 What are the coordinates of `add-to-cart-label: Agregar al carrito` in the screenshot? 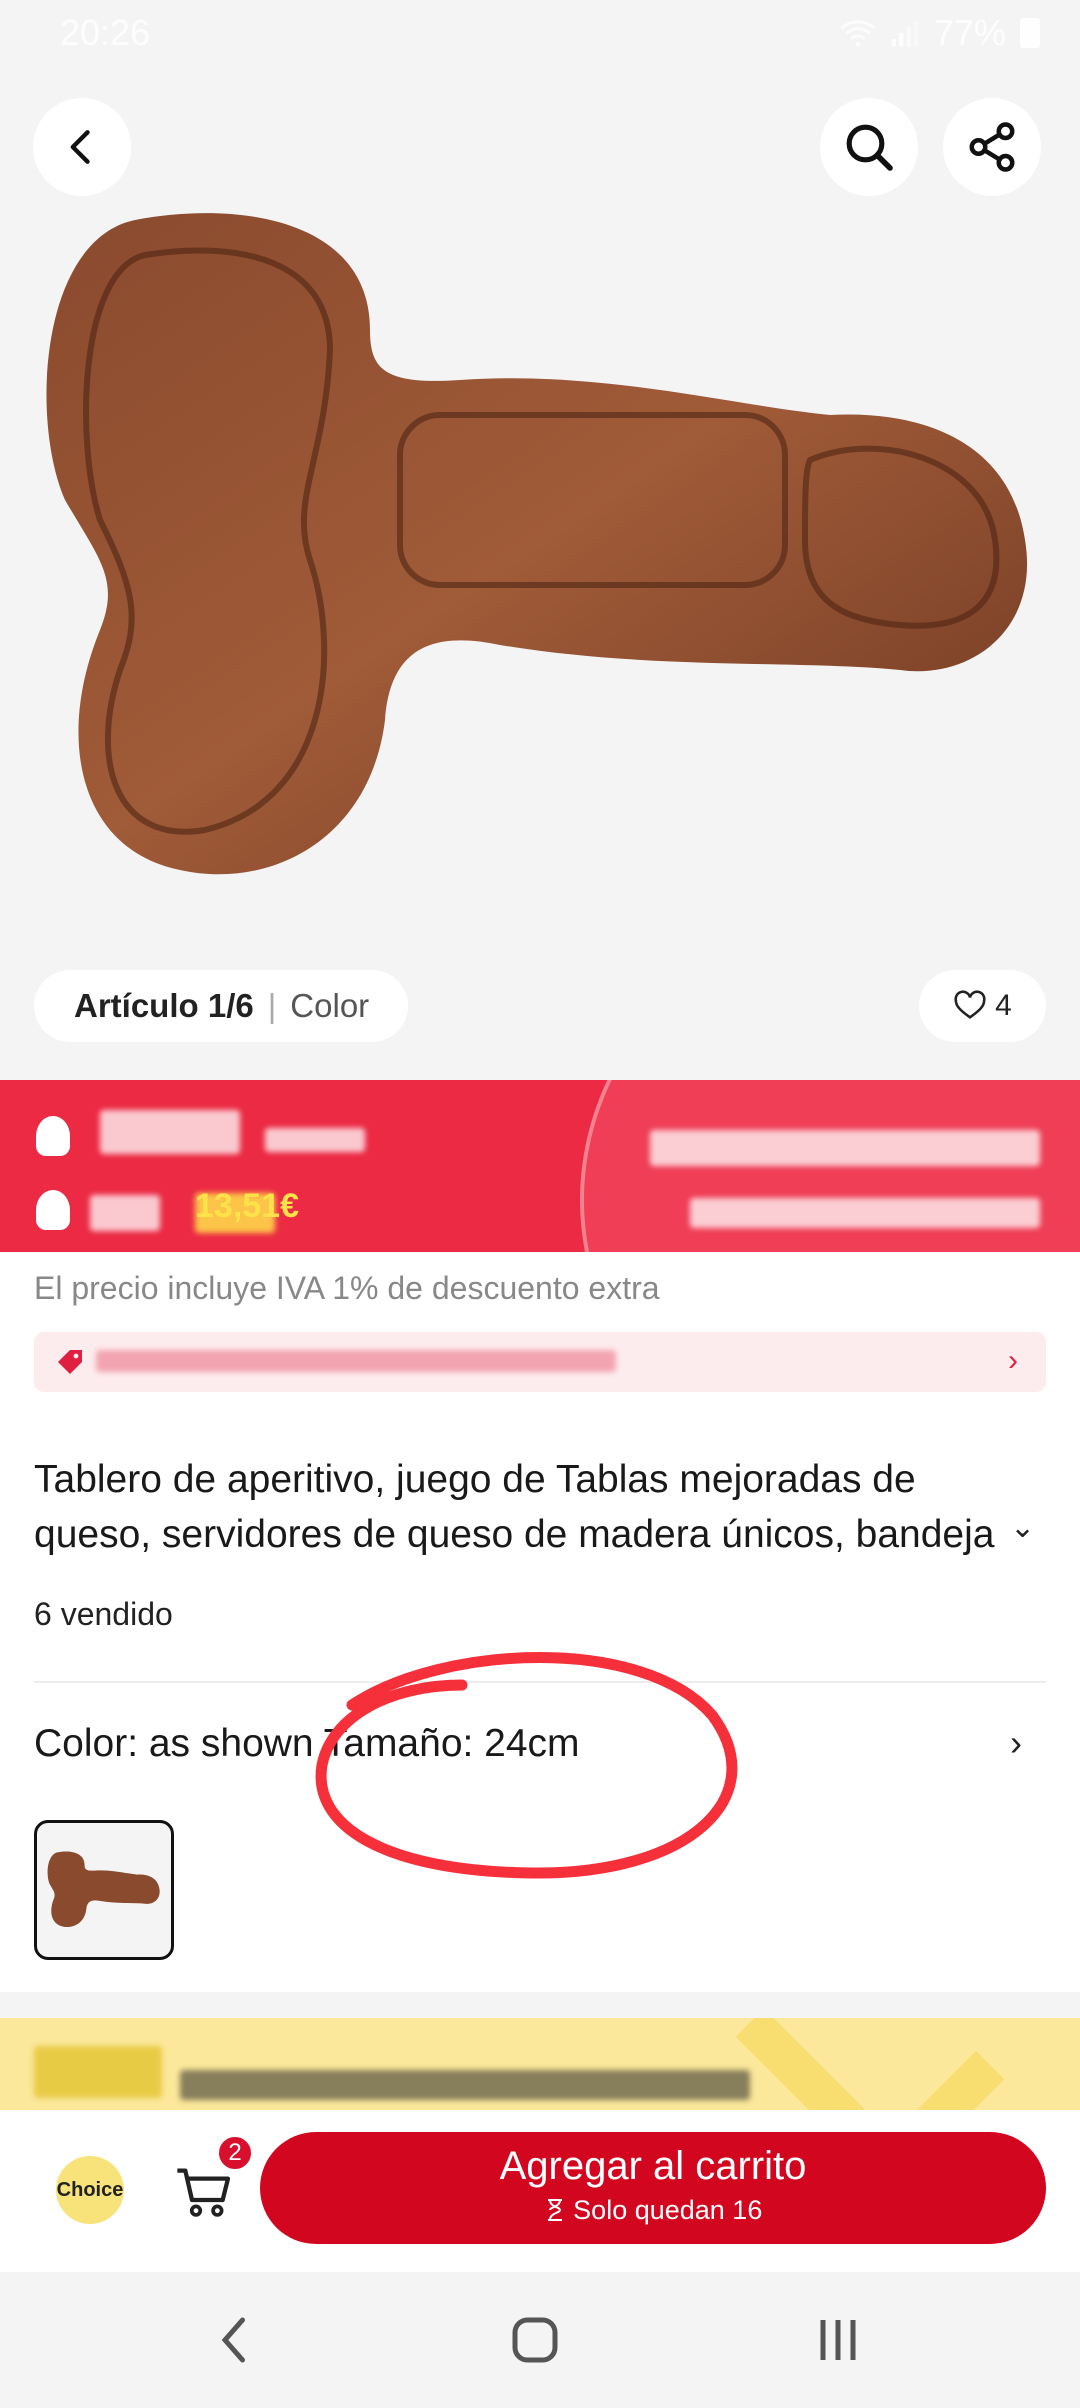 It's located at (653, 2166).